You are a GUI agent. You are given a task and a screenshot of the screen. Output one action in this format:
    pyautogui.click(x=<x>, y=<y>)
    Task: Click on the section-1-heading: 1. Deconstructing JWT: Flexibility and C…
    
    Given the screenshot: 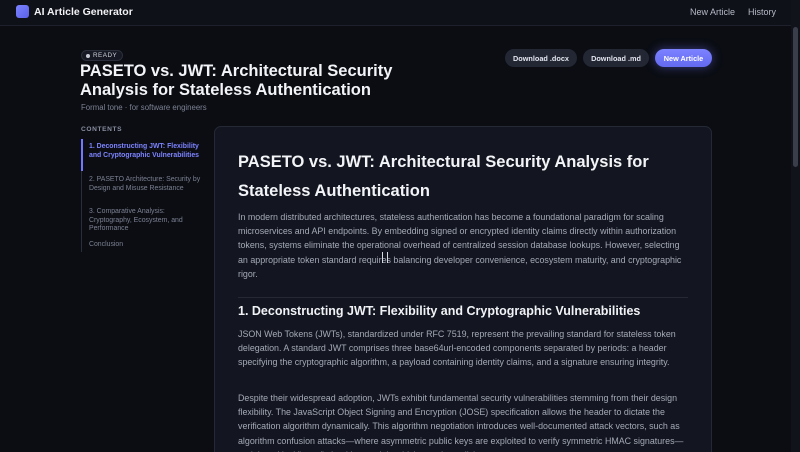 What is the action you would take?
    pyautogui.click(x=439, y=311)
    